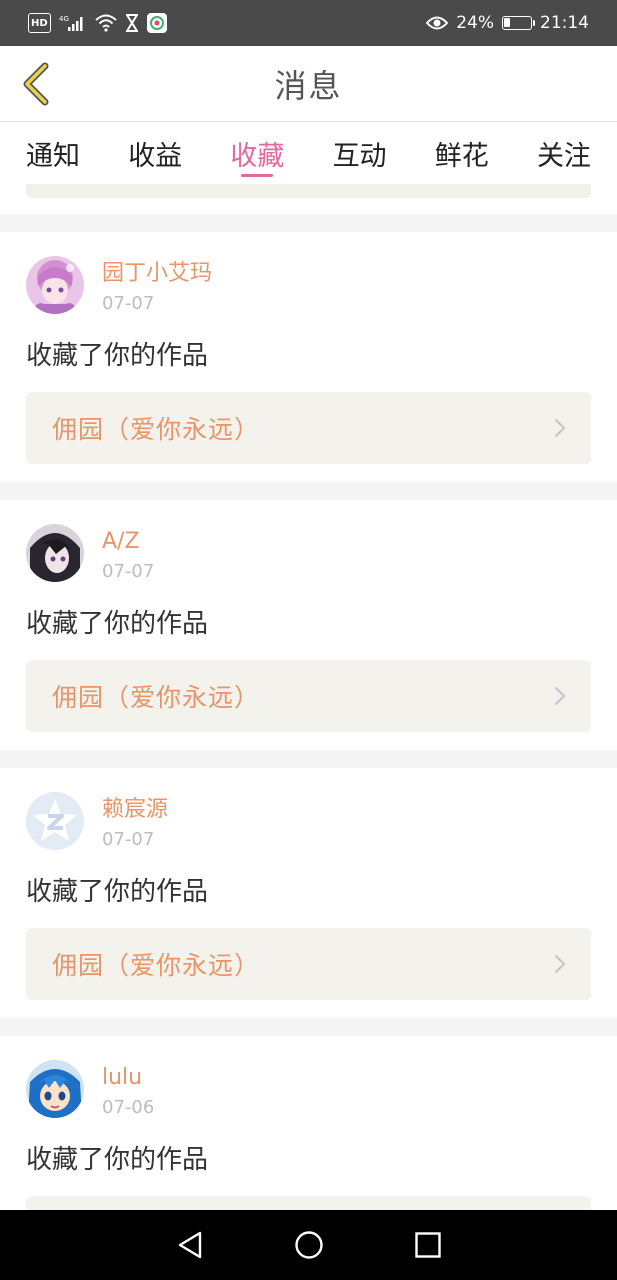  I want to click on tab-label: 互动, so click(359, 156).